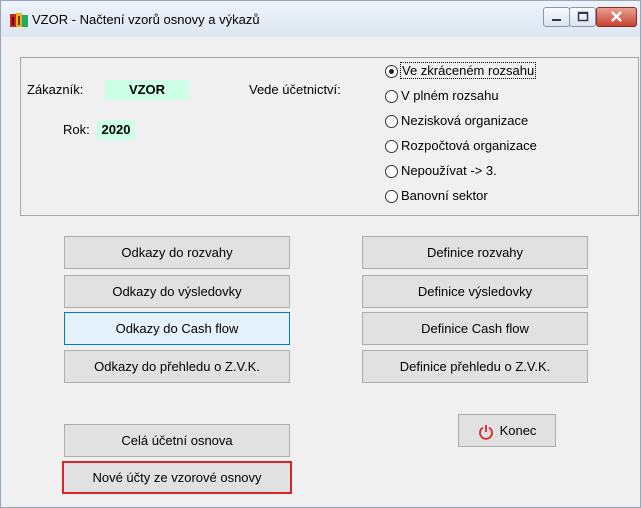 This screenshot has width=641, height=508. Describe the element at coordinates (55, 89) in the screenshot. I see `customer-label: Zákazník:` at that location.